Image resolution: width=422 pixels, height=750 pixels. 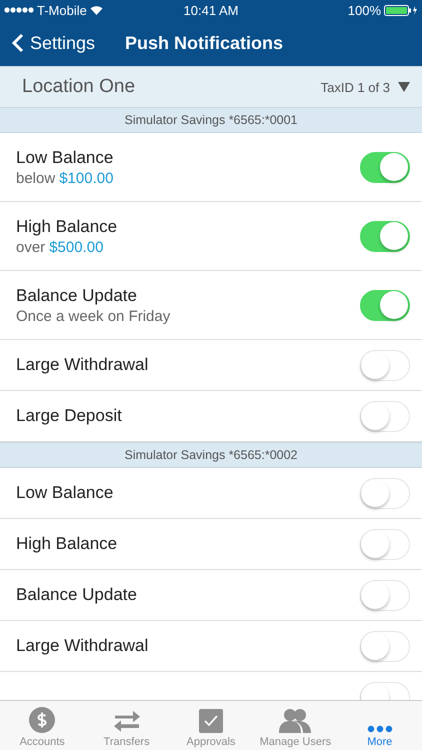 I want to click on setting-detail: Once a week on Friday, so click(x=93, y=316).